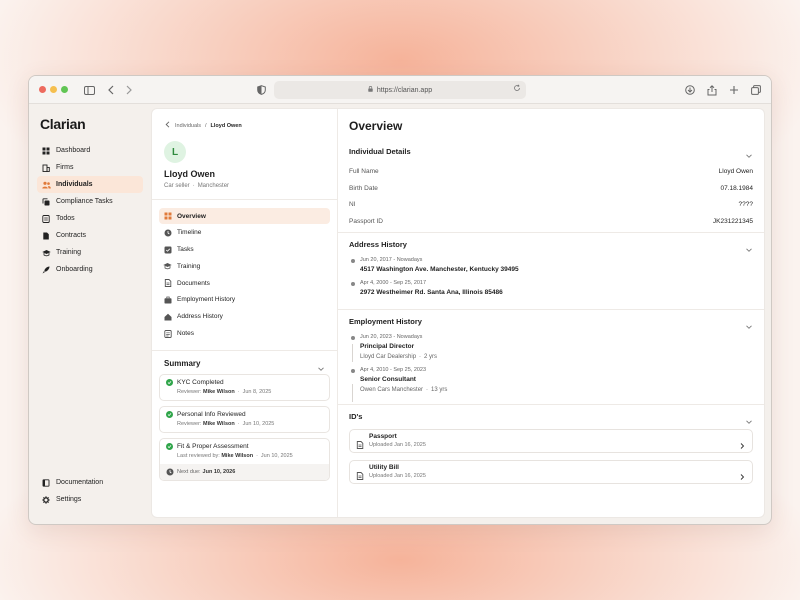  I want to click on sidebar-item-label: Documentation, so click(80, 482).